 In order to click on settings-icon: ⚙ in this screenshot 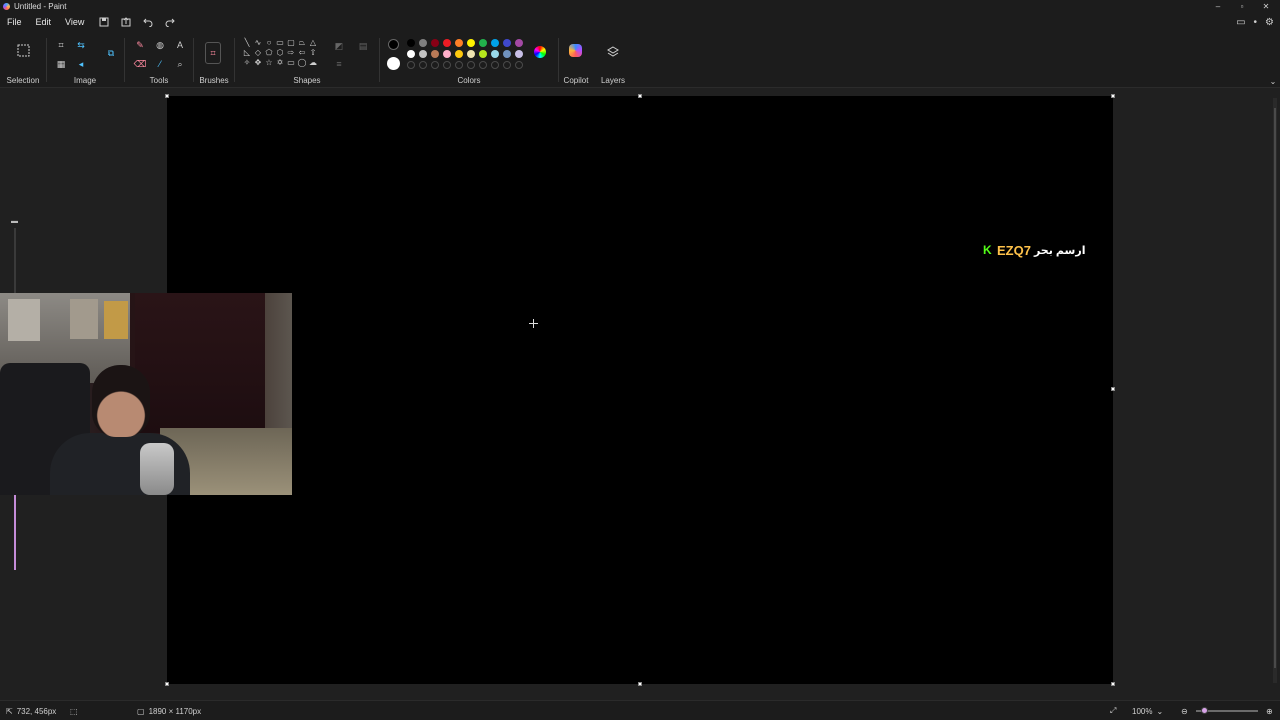, I will do `click(1269, 22)`.